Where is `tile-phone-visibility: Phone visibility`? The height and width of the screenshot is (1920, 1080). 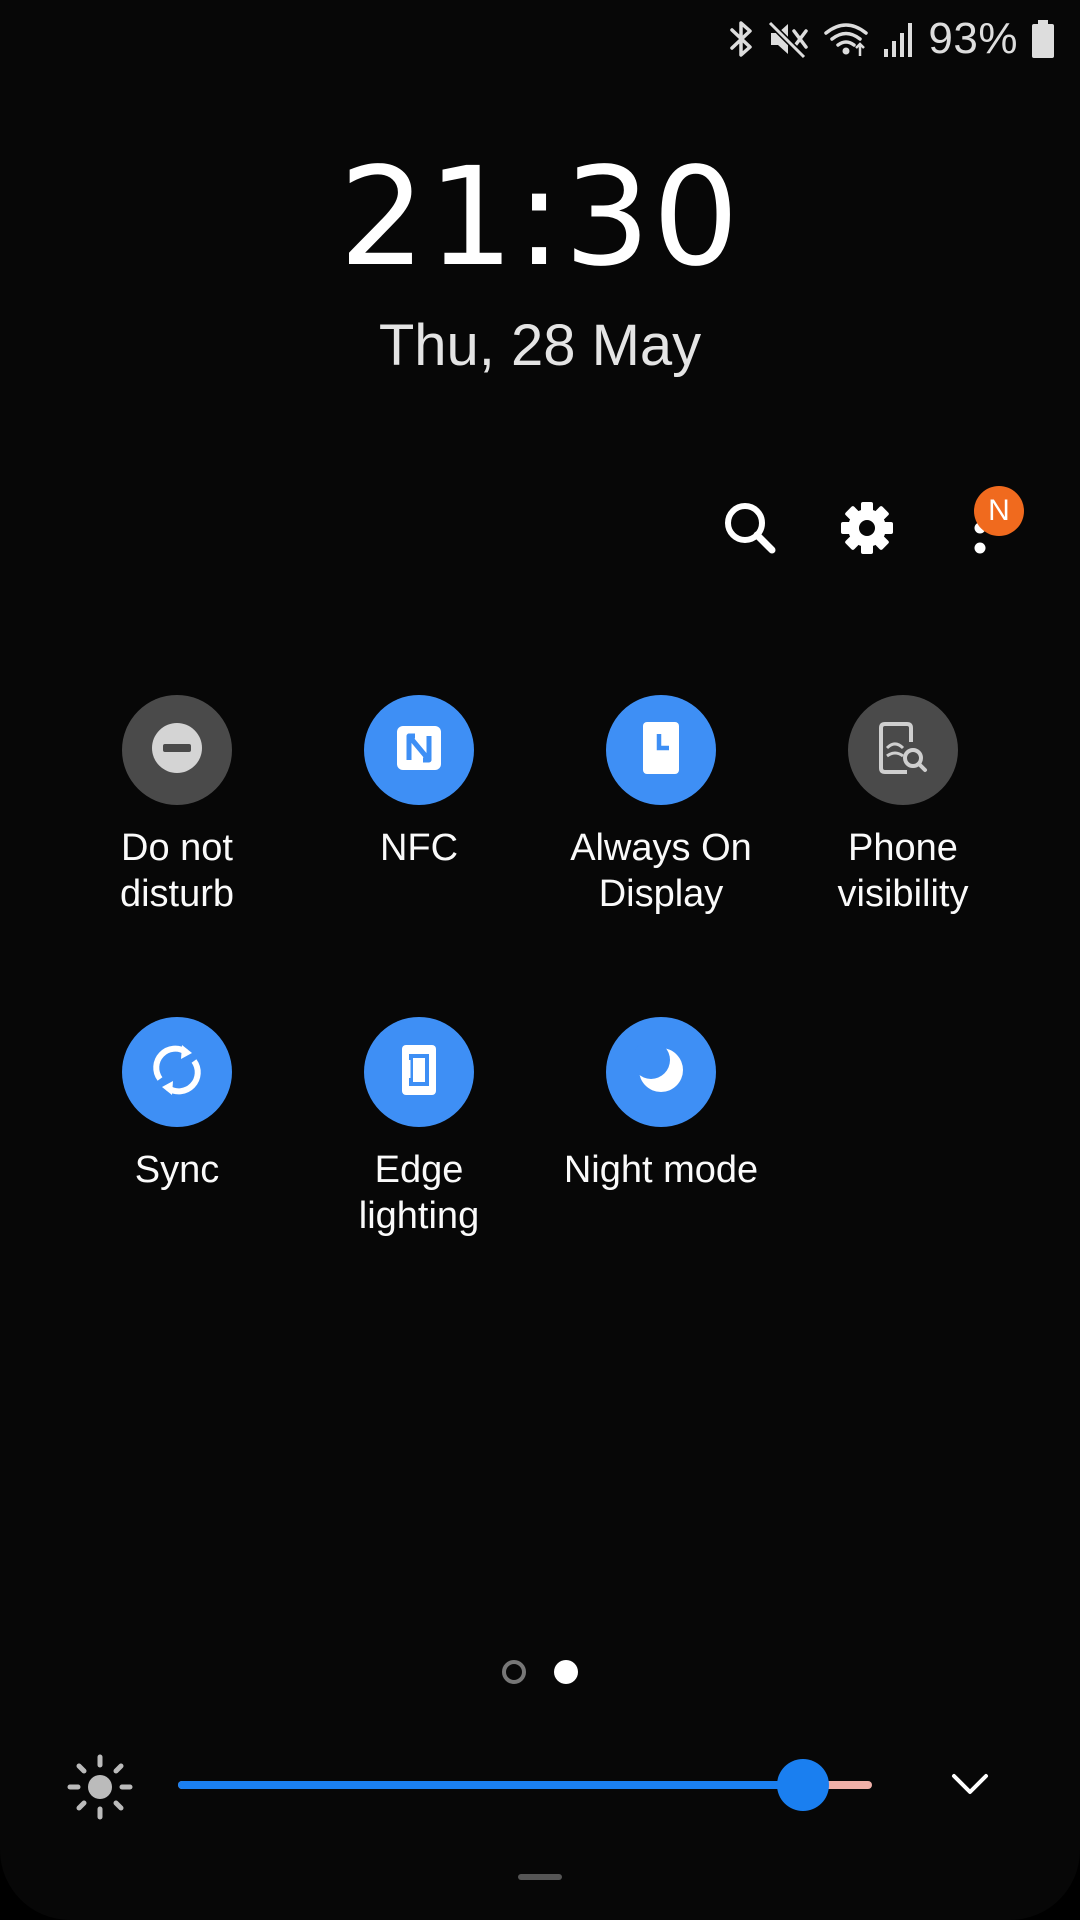
tile-phone-visibility: Phone visibility is located at coordinates (903, 806).